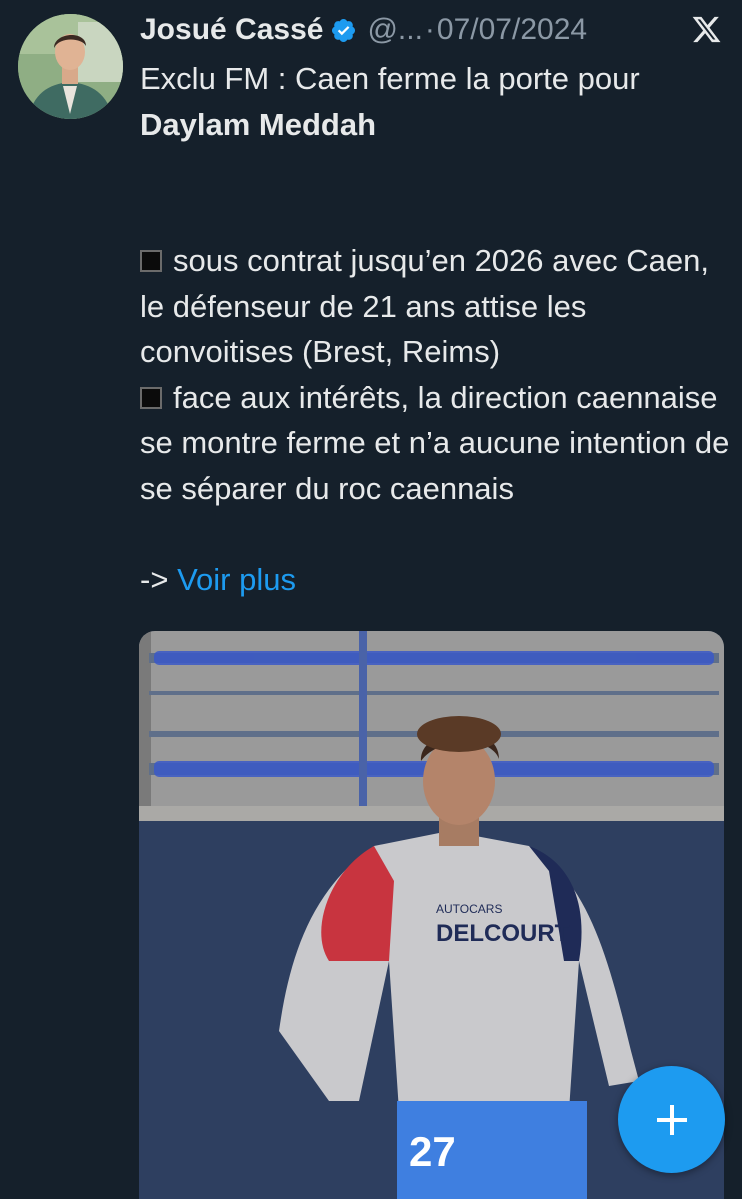  Describe the element at coordinates (512, 30) in the screenshot. I see `tweet-date: 07/07/2024` at that location.